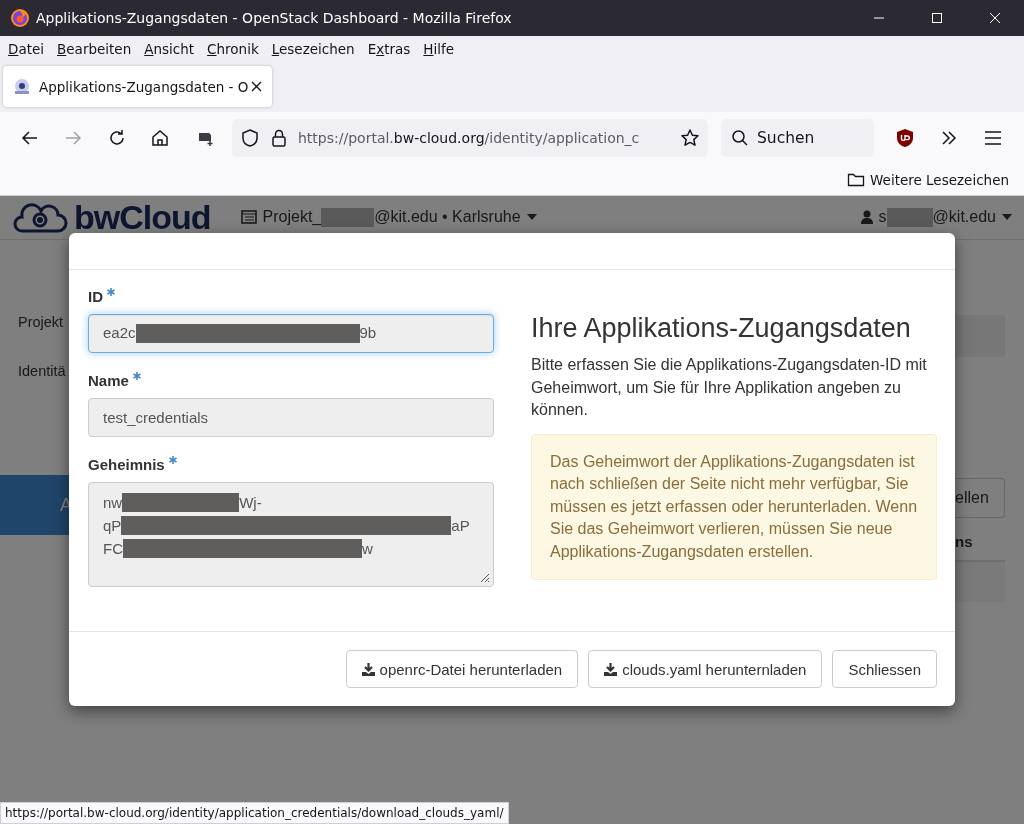 Image resolution: width=1024 pixels, height=824 pixels. I want to click on status-url: https://portal.bw-cloud.org/identity/application_credentials/download_clouds_yaml/, so click(254, 813).